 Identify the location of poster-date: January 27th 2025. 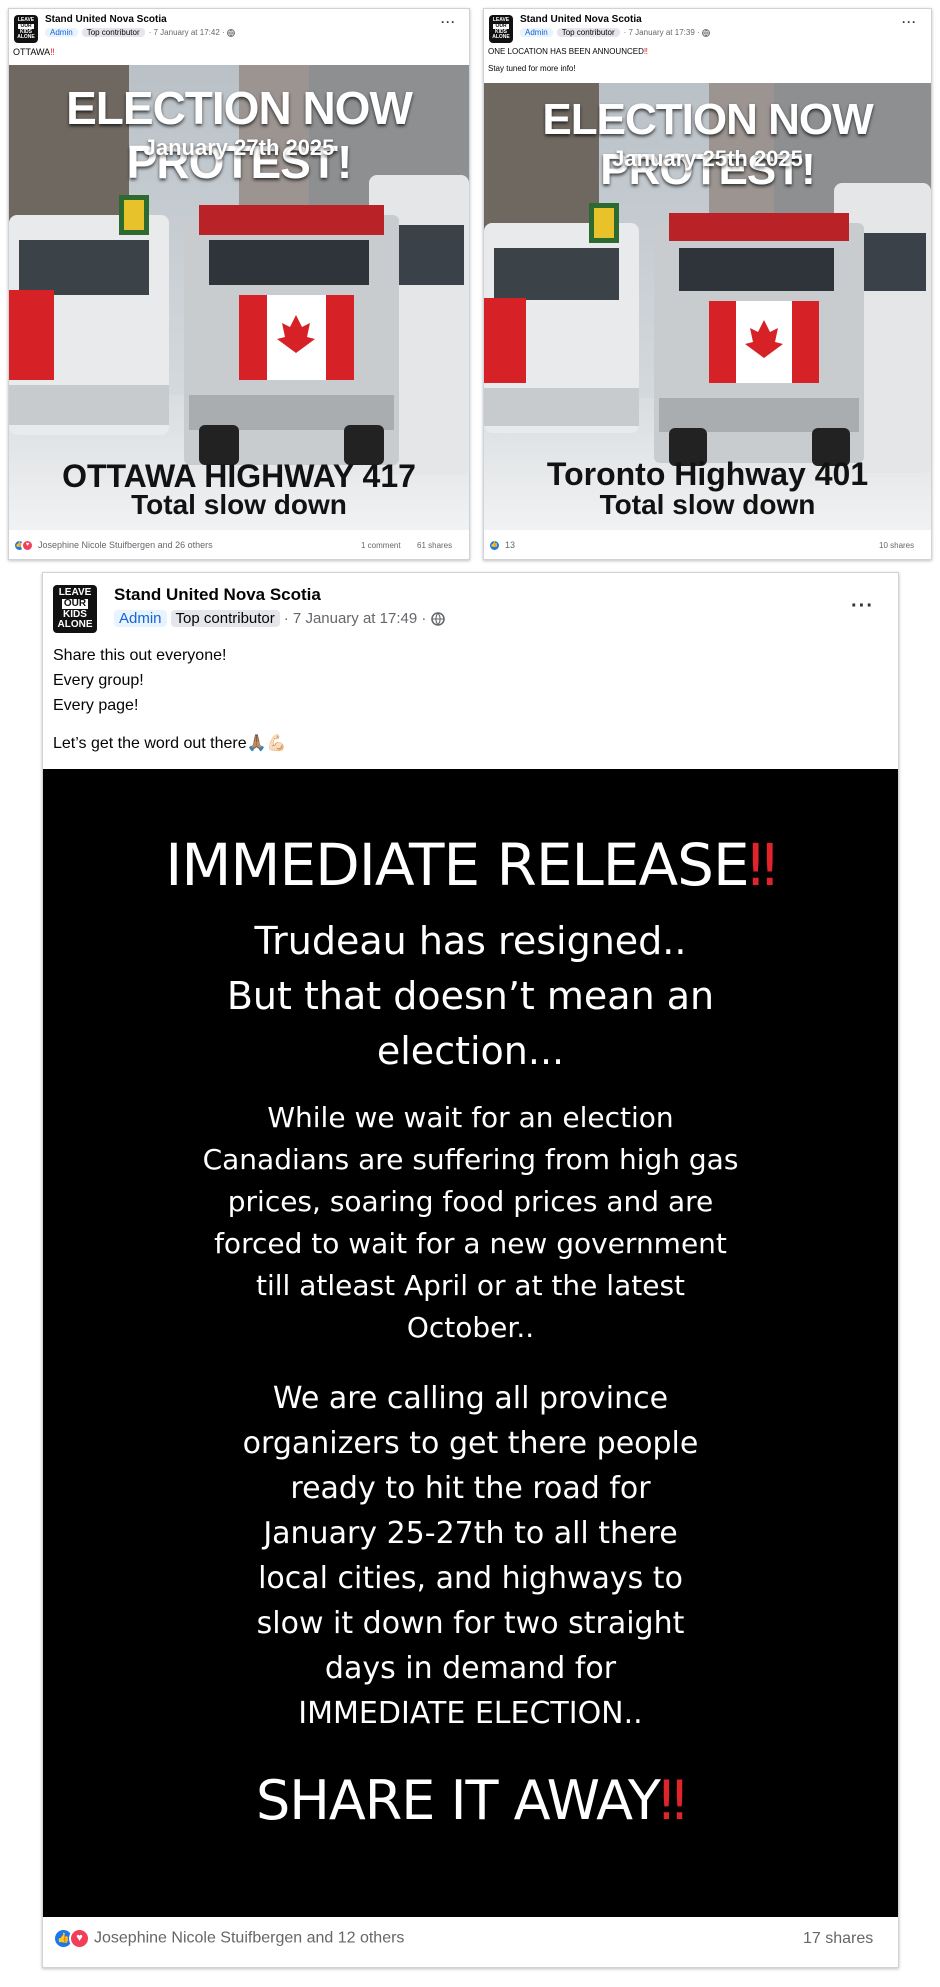
(239, 147).